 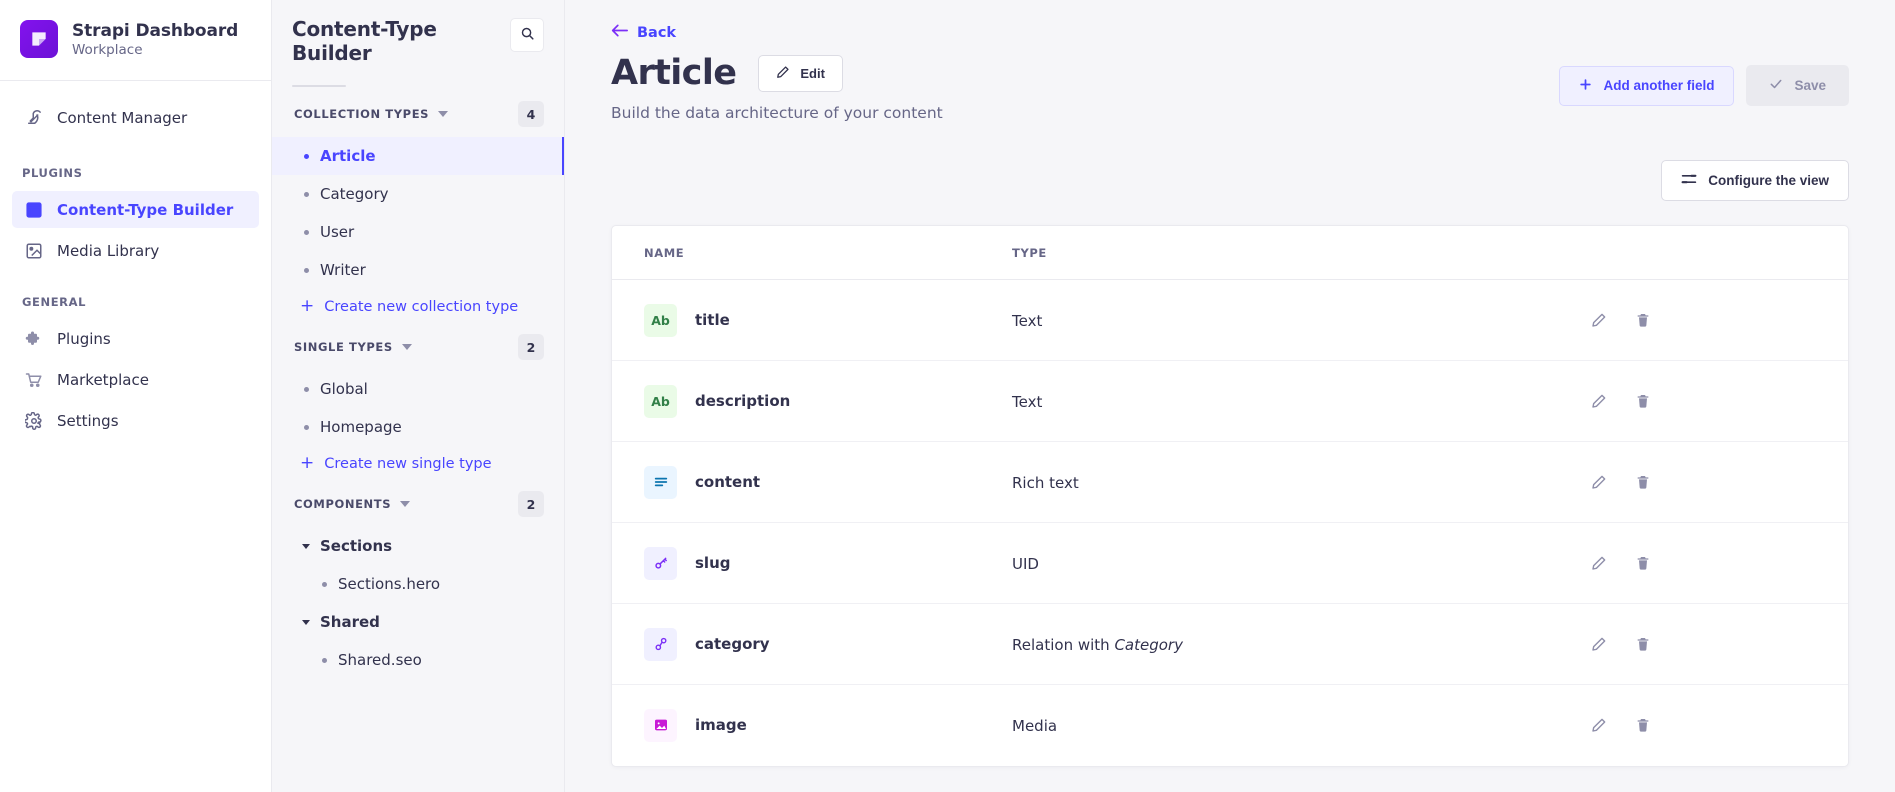 What do you see at coordinates (1292, 482) in the screenshot?
I see `cell-field-type: Rich text` at bounding box center [1292, 482].